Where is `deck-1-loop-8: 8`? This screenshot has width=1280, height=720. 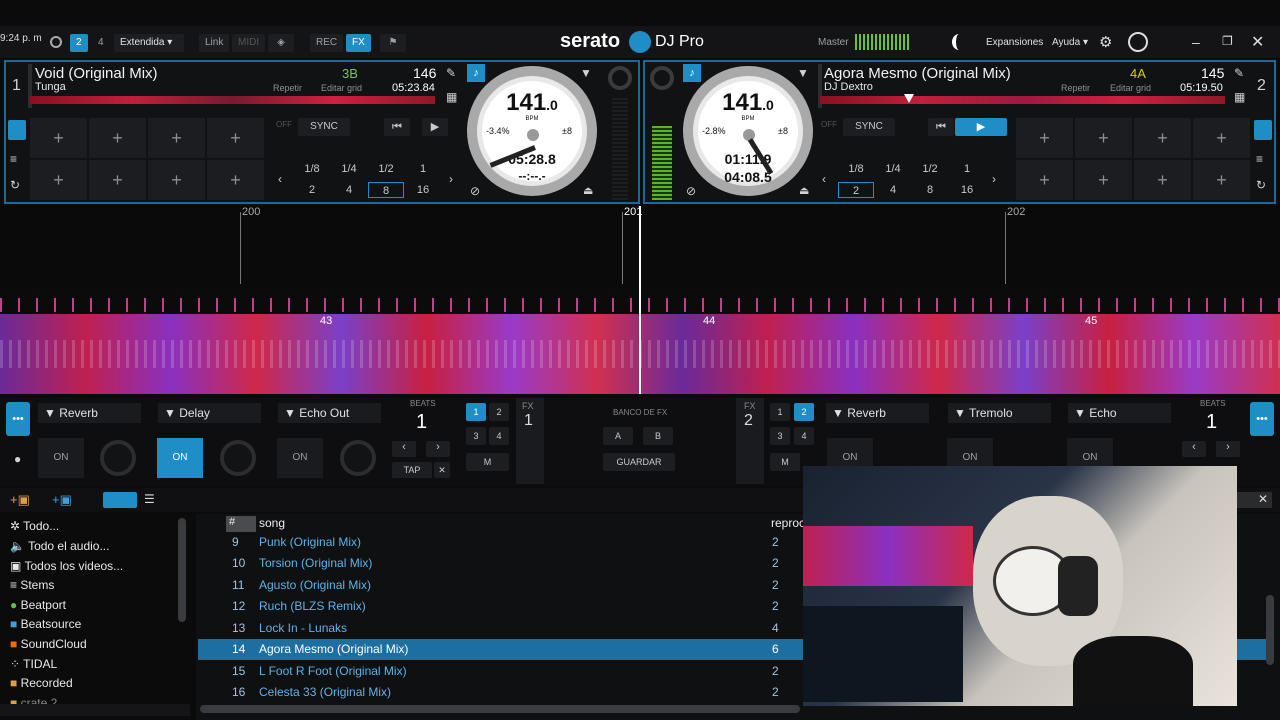 deck-1-loop-8: 8 is located at coordinates (386, 190).